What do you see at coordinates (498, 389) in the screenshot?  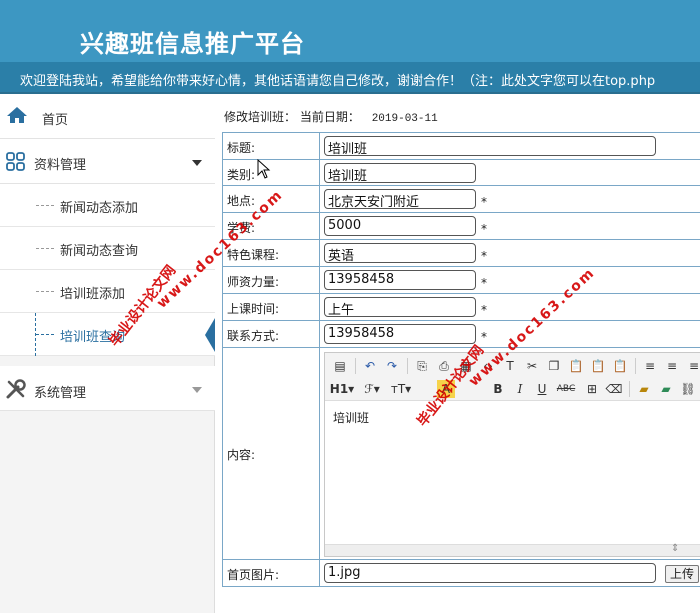 I see `bold-icon: B` at bounding box center [498, 389].